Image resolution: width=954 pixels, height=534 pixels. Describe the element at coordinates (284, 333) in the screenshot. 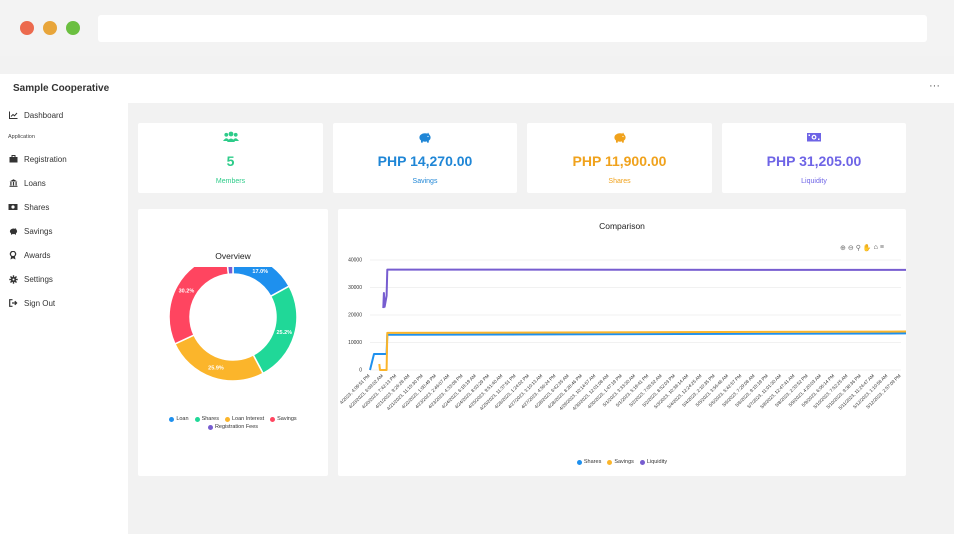

I see `data-label: 25.2%` at that location.